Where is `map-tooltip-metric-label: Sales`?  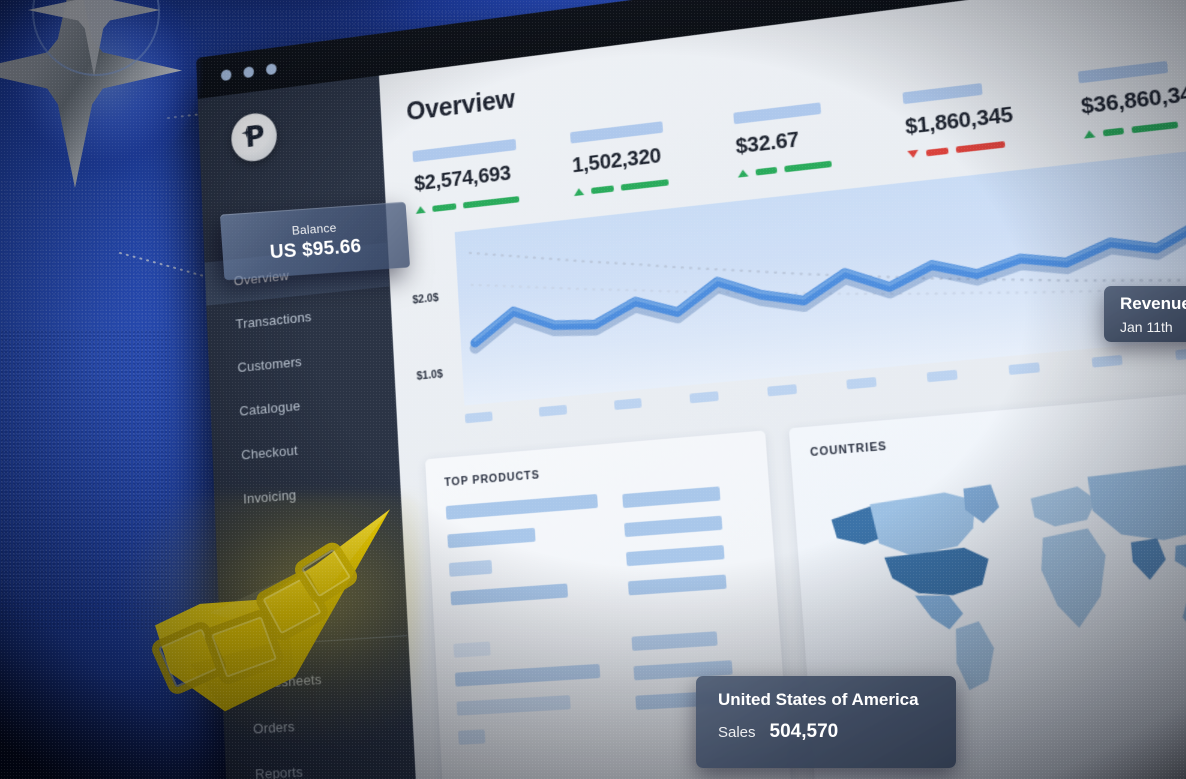 map-tooltip-metric-label: Sales is located at coordinates (737, 732).